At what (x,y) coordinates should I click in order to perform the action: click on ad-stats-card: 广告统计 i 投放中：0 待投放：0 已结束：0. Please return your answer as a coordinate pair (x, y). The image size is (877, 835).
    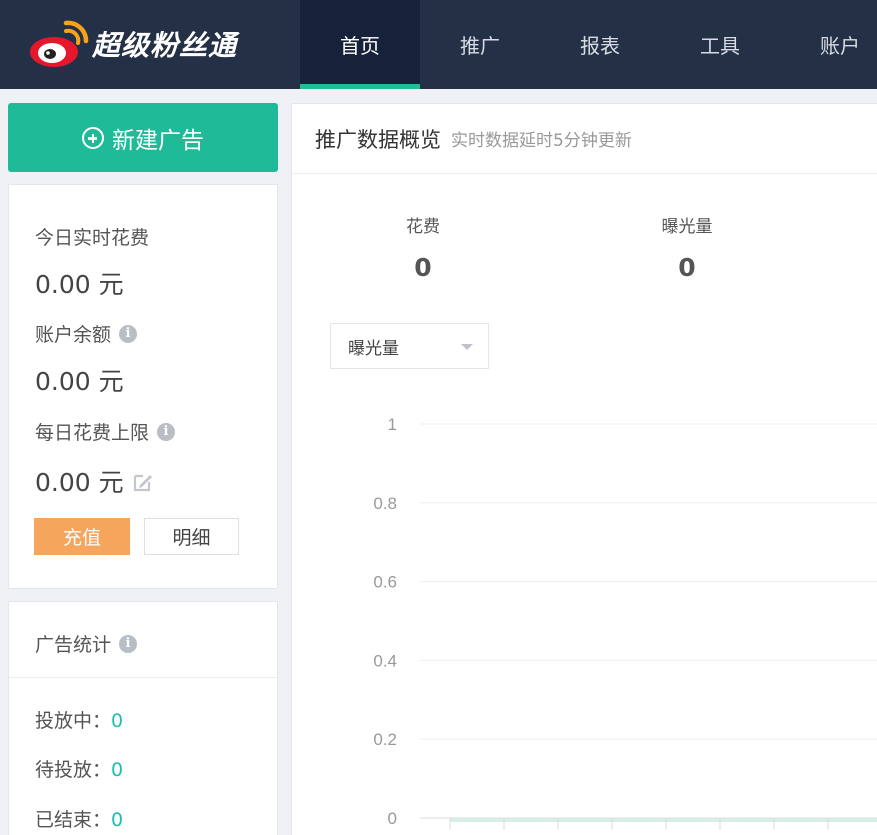
    Looking at the image, I should click on (143, 718).